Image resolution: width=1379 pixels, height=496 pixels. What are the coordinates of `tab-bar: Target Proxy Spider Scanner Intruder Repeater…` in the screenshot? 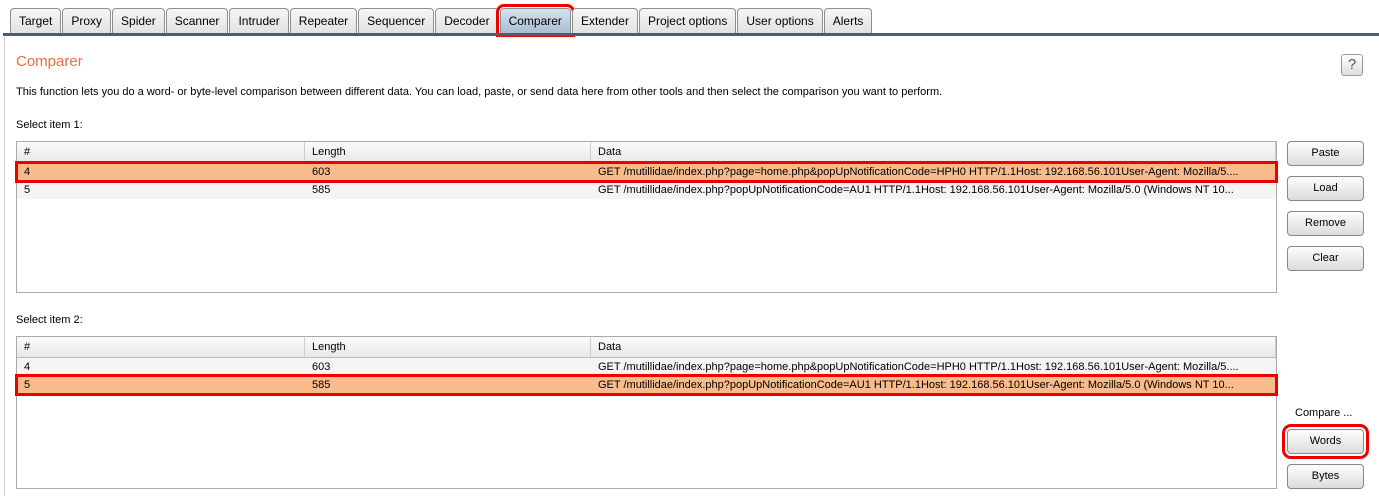 It's located at (441, 20).